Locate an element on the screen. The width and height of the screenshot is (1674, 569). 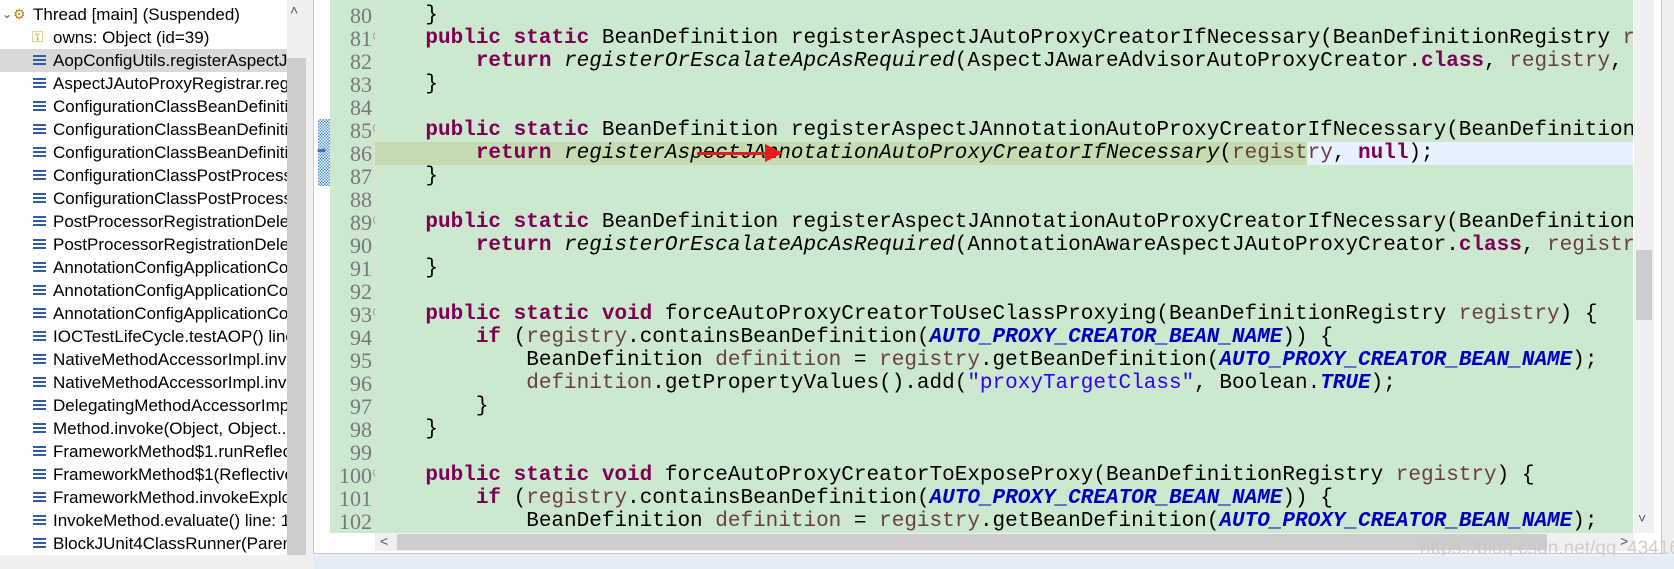
instruction-pointer-icon: ➡ is located at coordinates (322, 151).